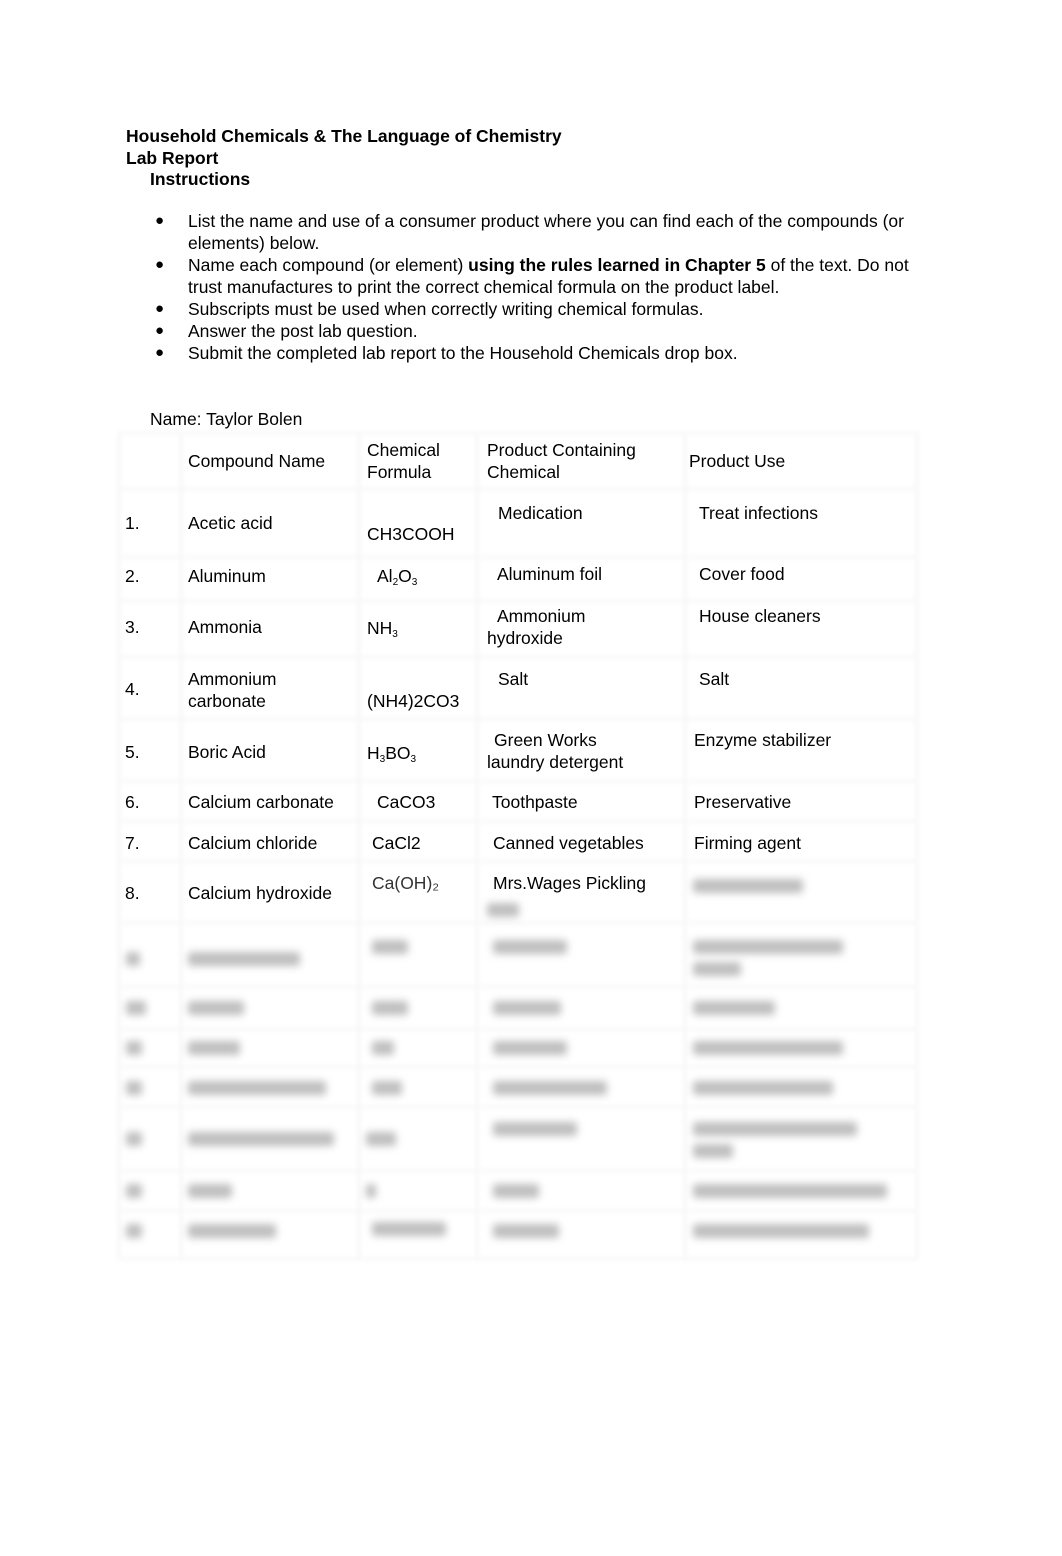 The width and height of the screenshot is (1062, 1556). Describe the element at coordinates (411, 534) in the screenshot. I see `chemical-formula: CH3COOH` at that location.